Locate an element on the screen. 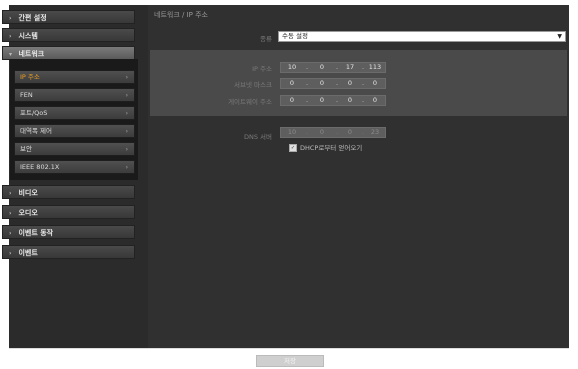 Image resolution: width=578 pixels, height=369 pixels. subnet-octet-4: 0 is located at coordinates (375, 83).